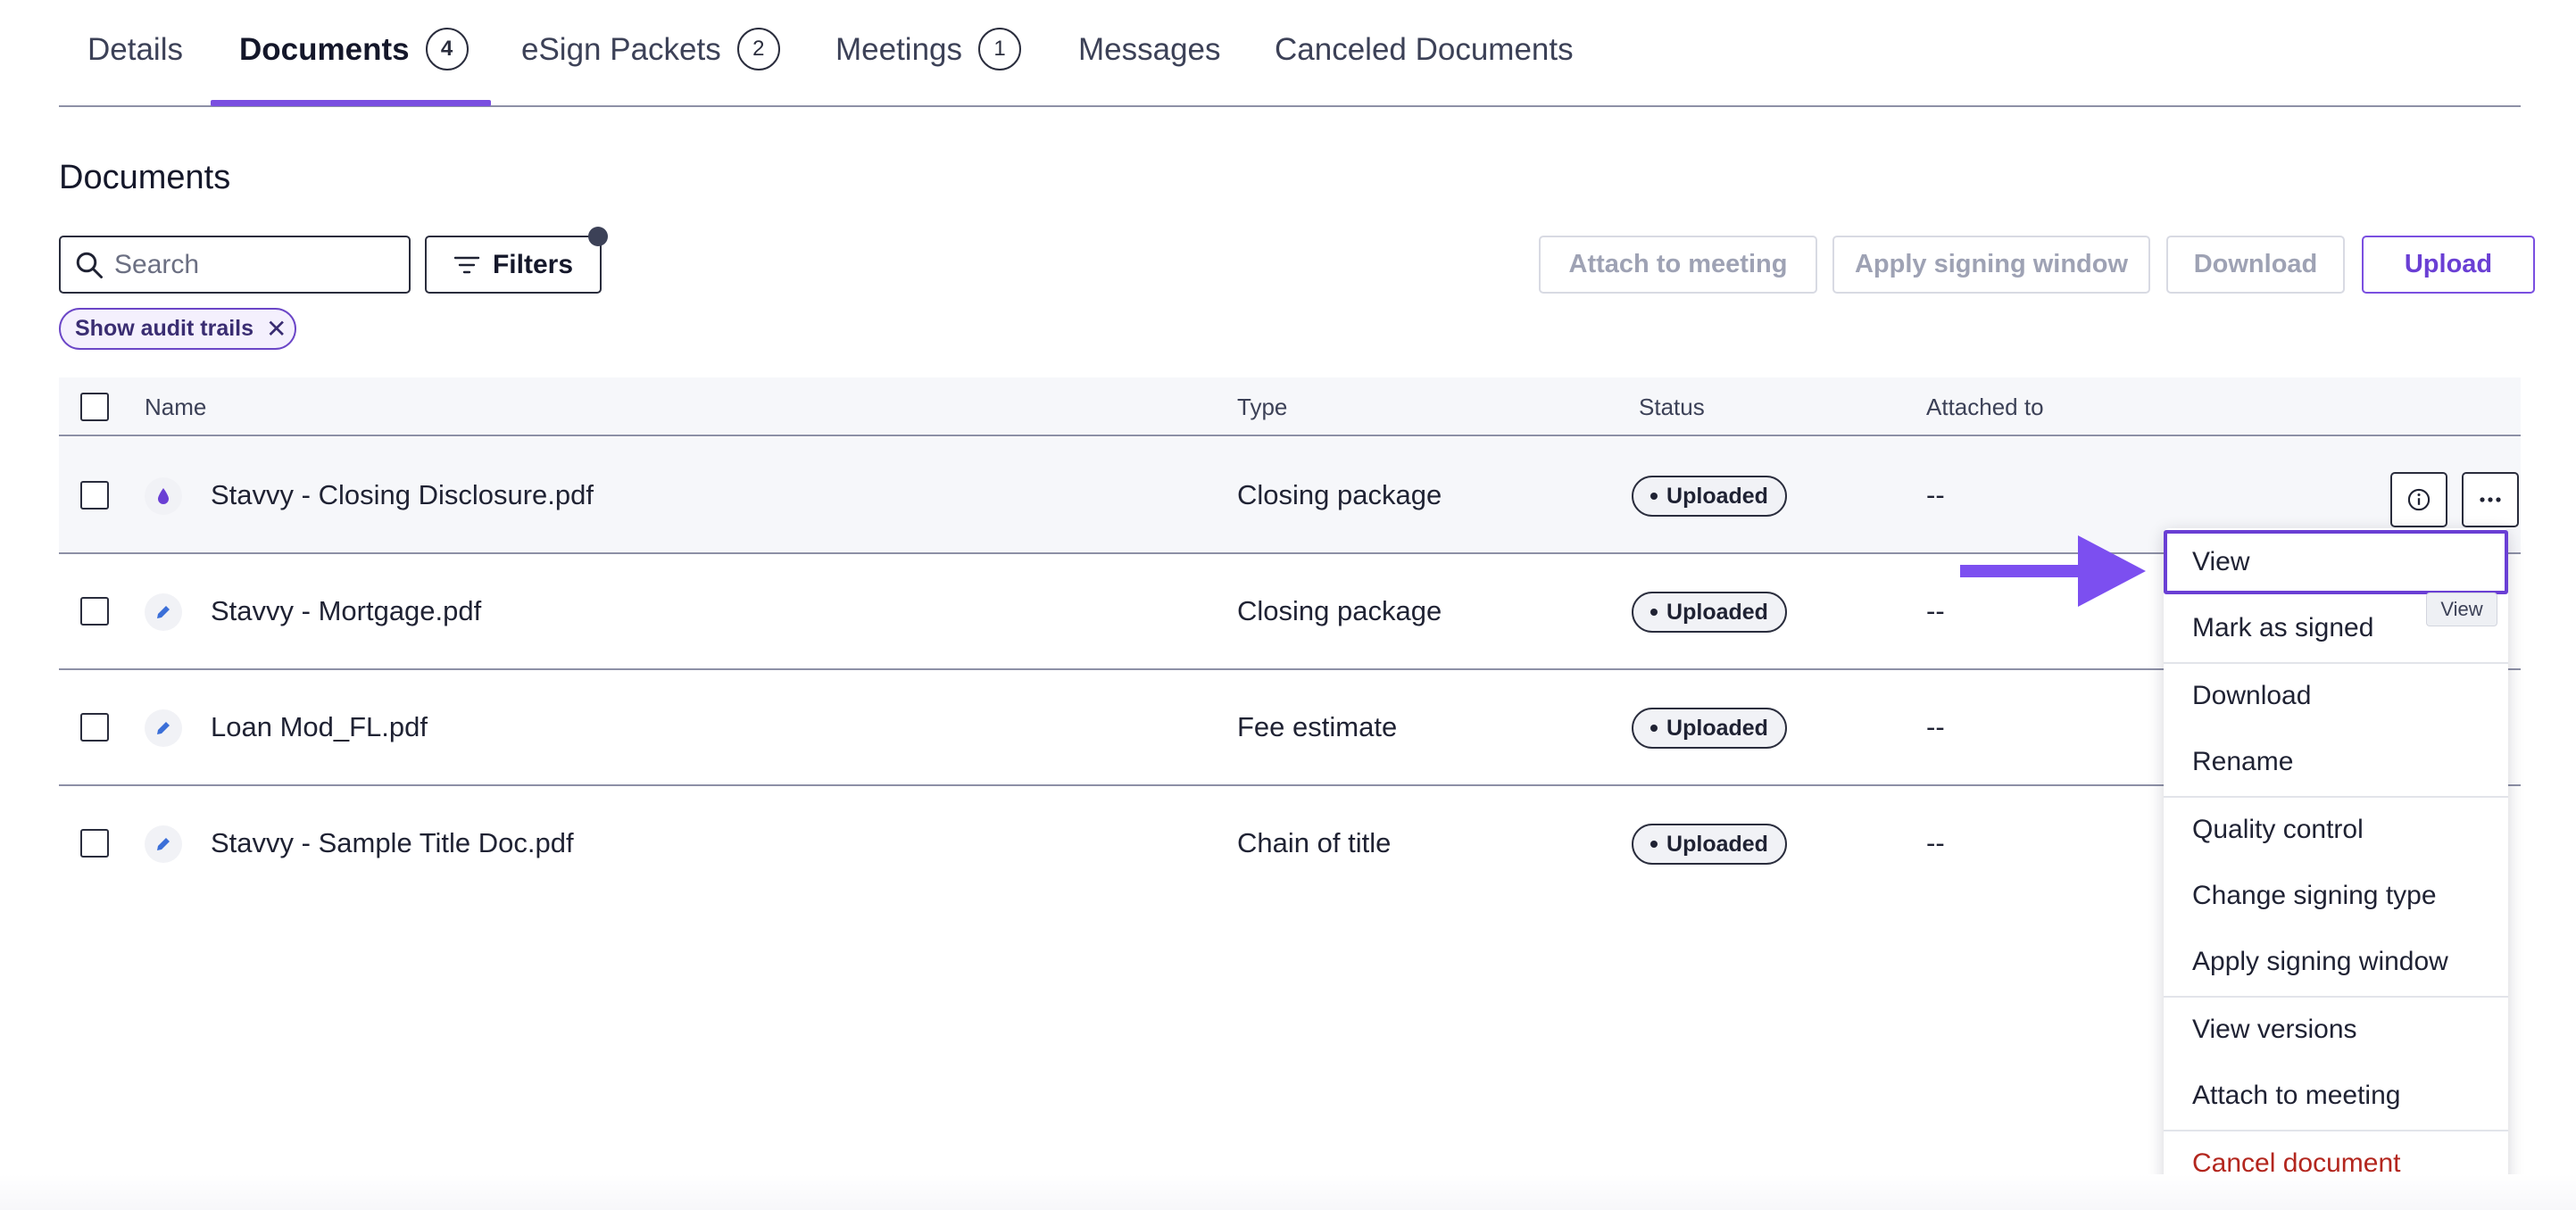 This screenshot has width=2576, height=1210. Describe the element at coordinates (2336, 962) in the screenshot. I see `menu-item-apply-signing-window: Apply signing window` at that location.